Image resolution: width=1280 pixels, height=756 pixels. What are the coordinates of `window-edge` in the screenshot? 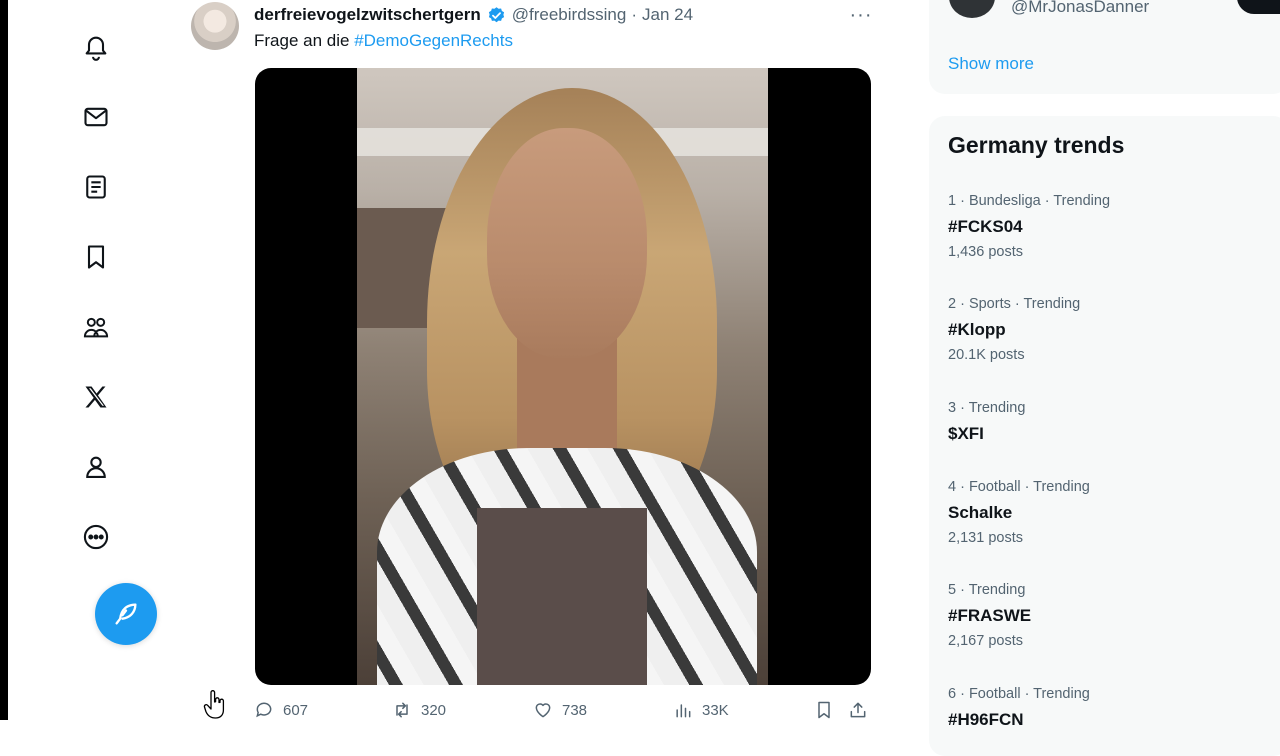 It's located at (4, 360).